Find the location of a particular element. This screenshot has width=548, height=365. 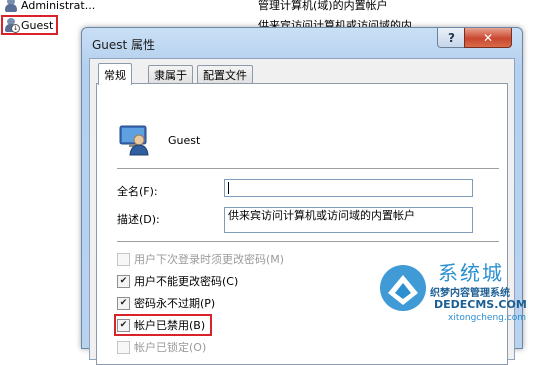

list-item-desc: 管理计算机(域)的内置帐户 is located at coordinates (323, 6).